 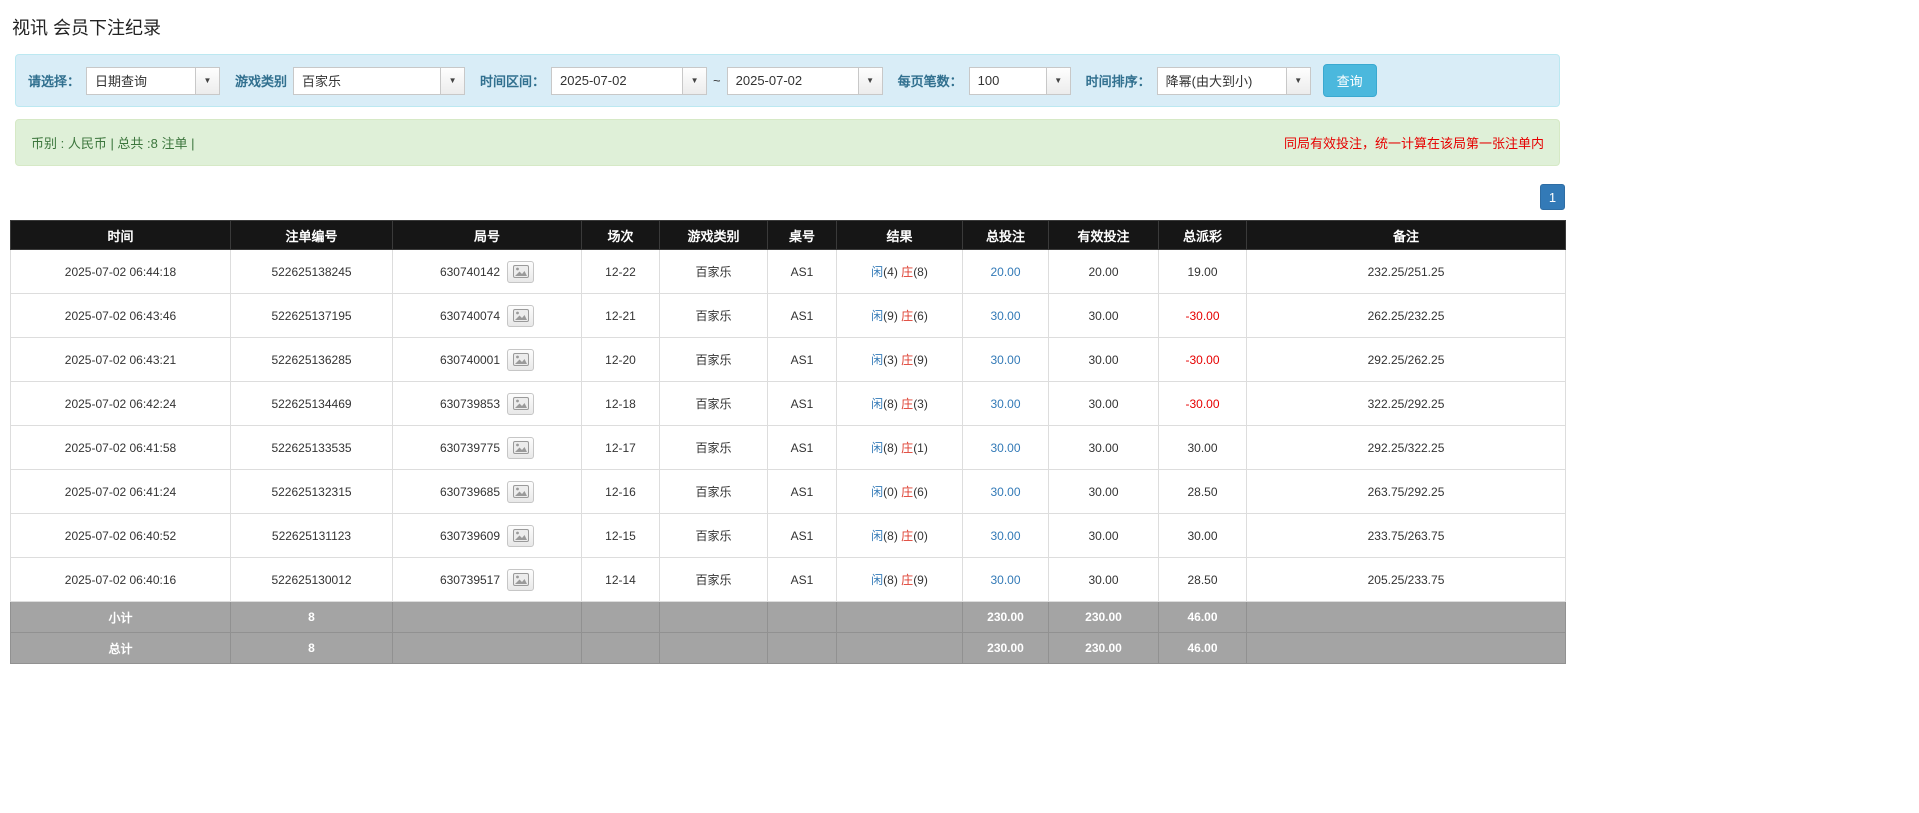 What do you see at coordinates (620, 579) in the screenshot?
I see `cell-session: 12-14` at bounding box center [620, 579].